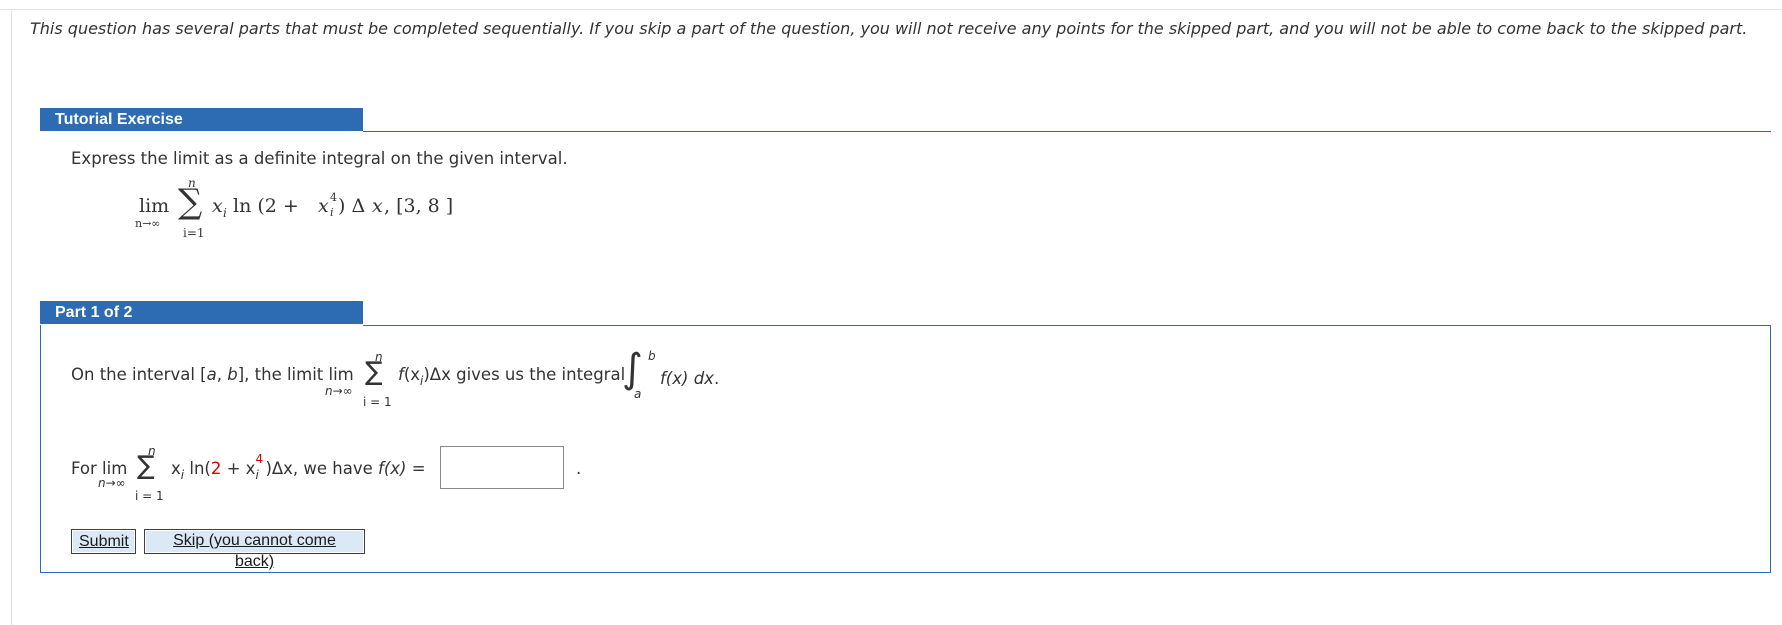 The height and width of the screenshot is (625, 1782). Describe the element at coordinates (176, 468) in the screenshot. I see `line2-xi: x` at that location.